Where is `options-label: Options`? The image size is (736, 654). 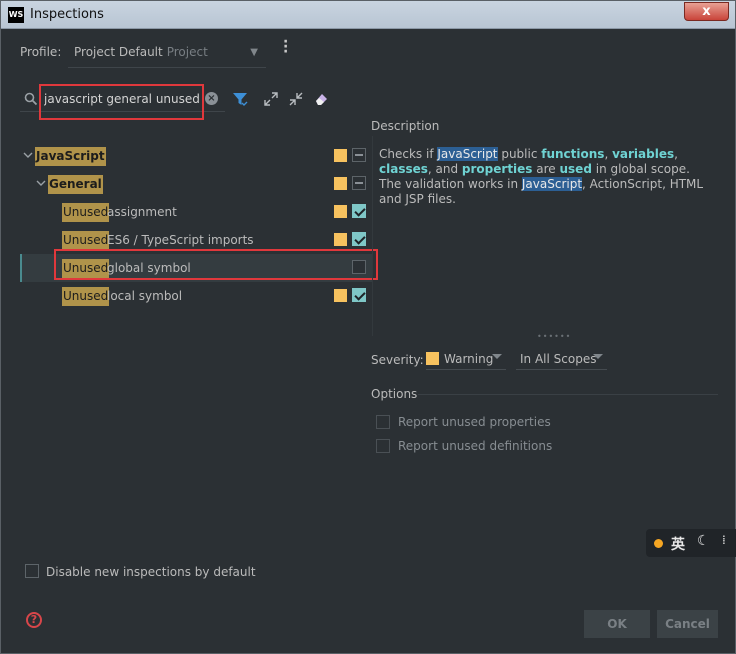 options-label: Options is located at coordinates (394, 394).